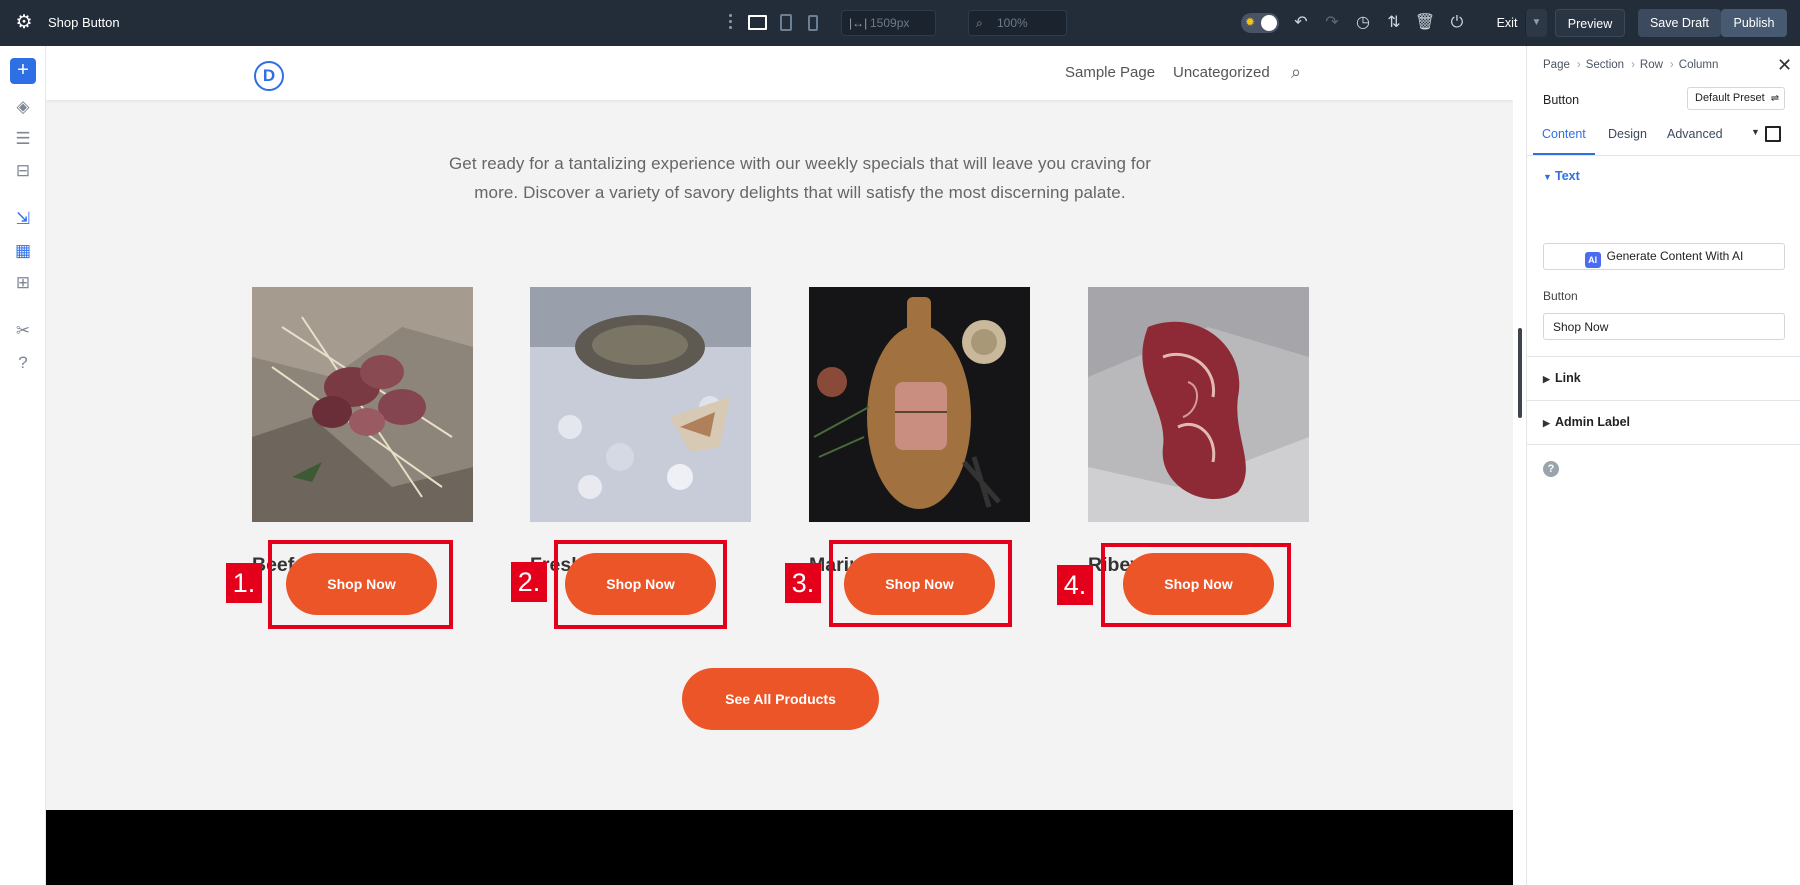  Describe the element at coordinates (757, 22) in the screenshot. I see `desktop-view-icon` at that location.